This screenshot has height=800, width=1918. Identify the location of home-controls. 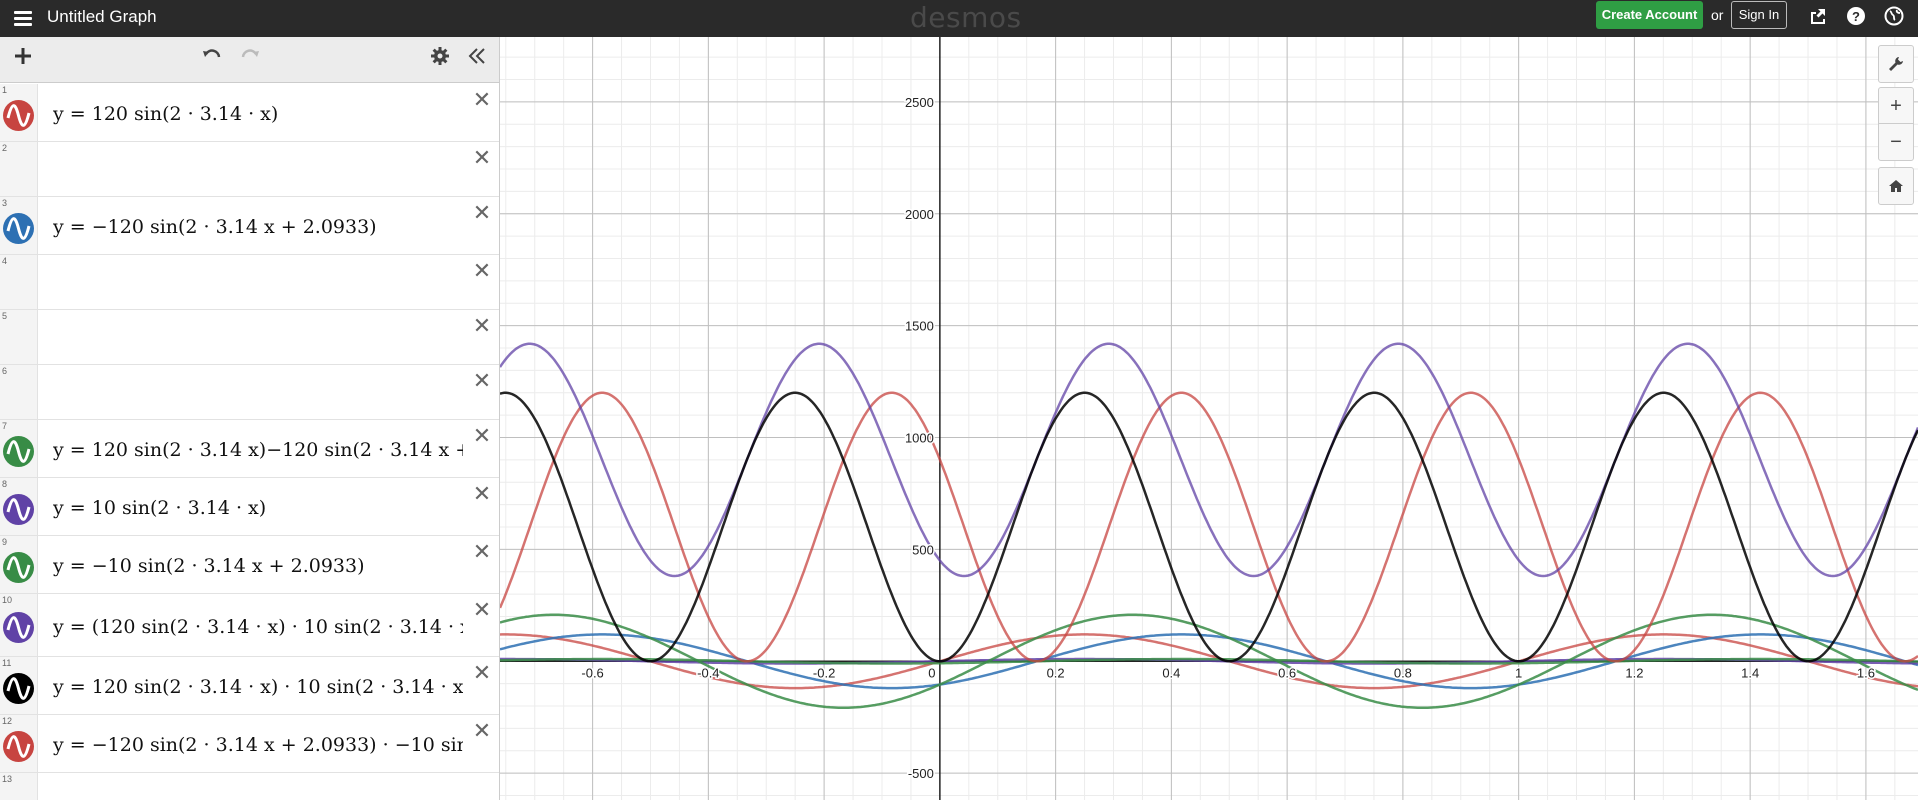
(1896, 186).